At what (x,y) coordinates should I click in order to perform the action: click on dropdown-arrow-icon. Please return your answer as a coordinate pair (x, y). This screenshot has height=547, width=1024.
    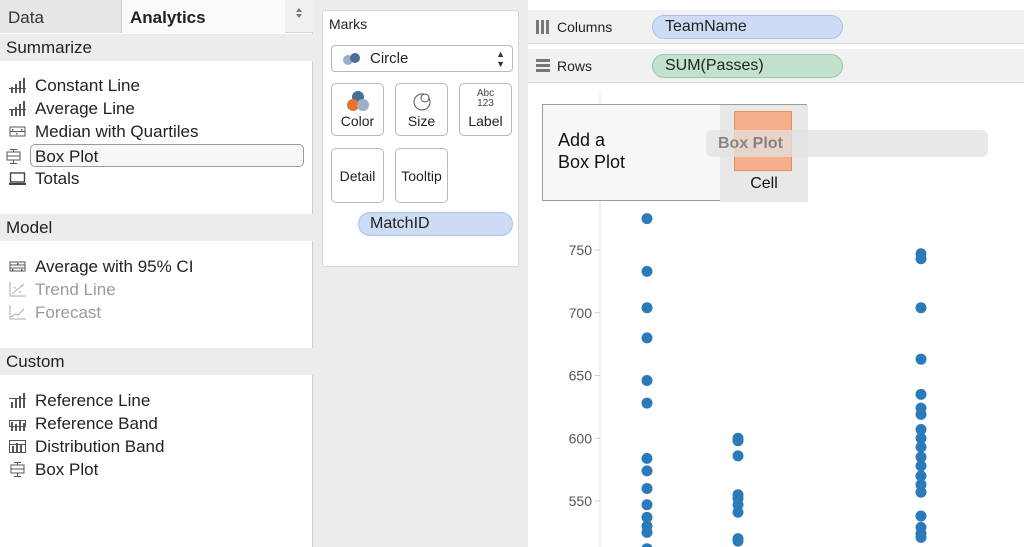
    Looking at the image, I should click on (299, 16).